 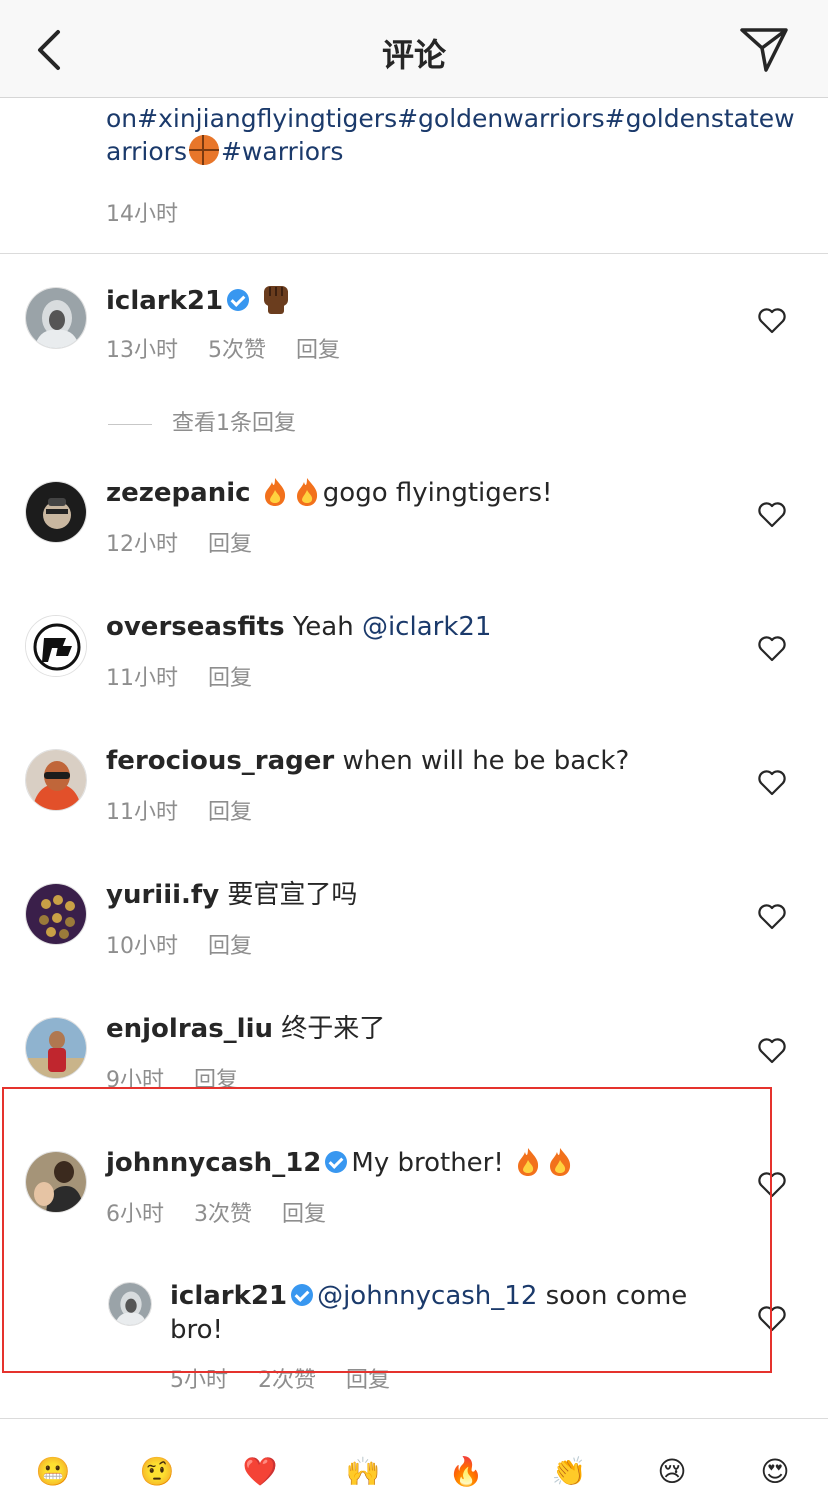 I want to click on comment-username: johnnycash_12, so click(x=213, y=1163).